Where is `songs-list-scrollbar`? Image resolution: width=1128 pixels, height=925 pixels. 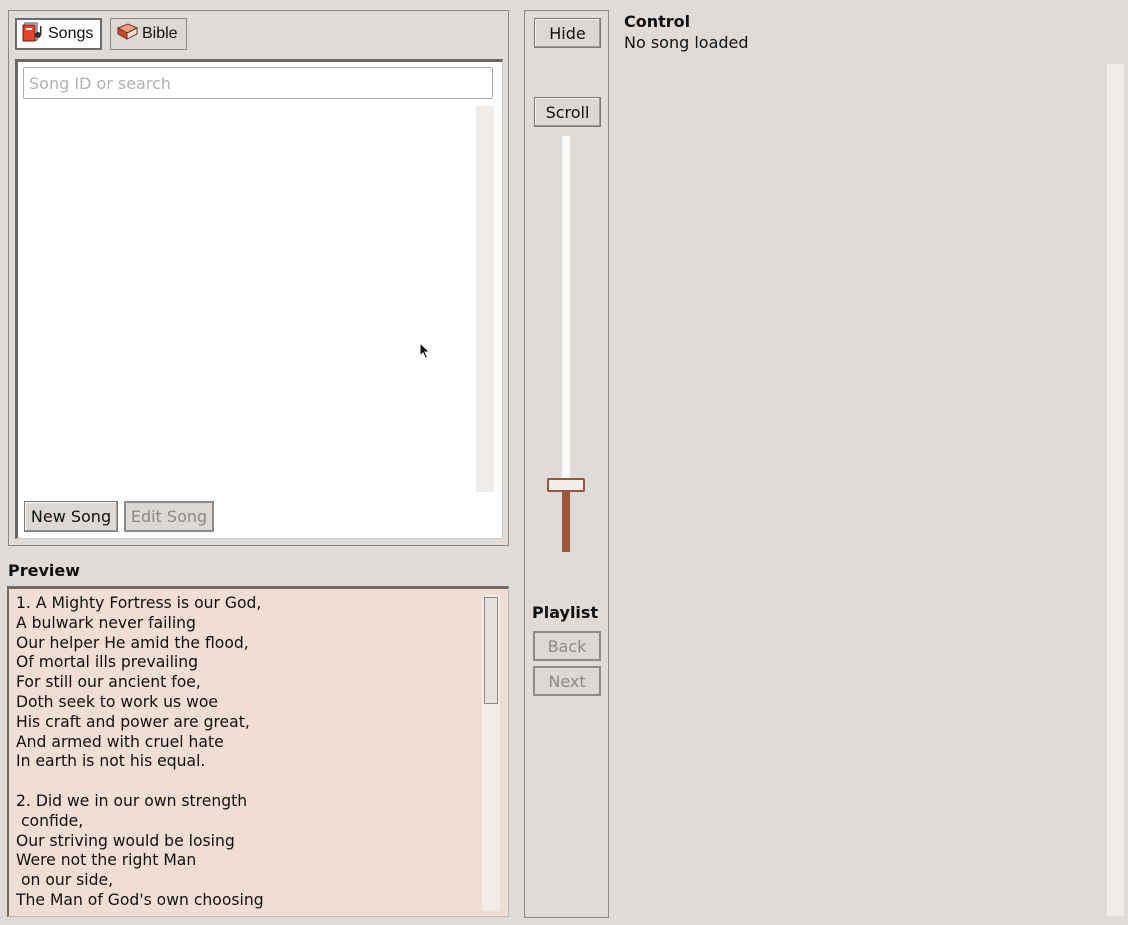 songs-list-scrollbar is located at coordinates (485, 299).